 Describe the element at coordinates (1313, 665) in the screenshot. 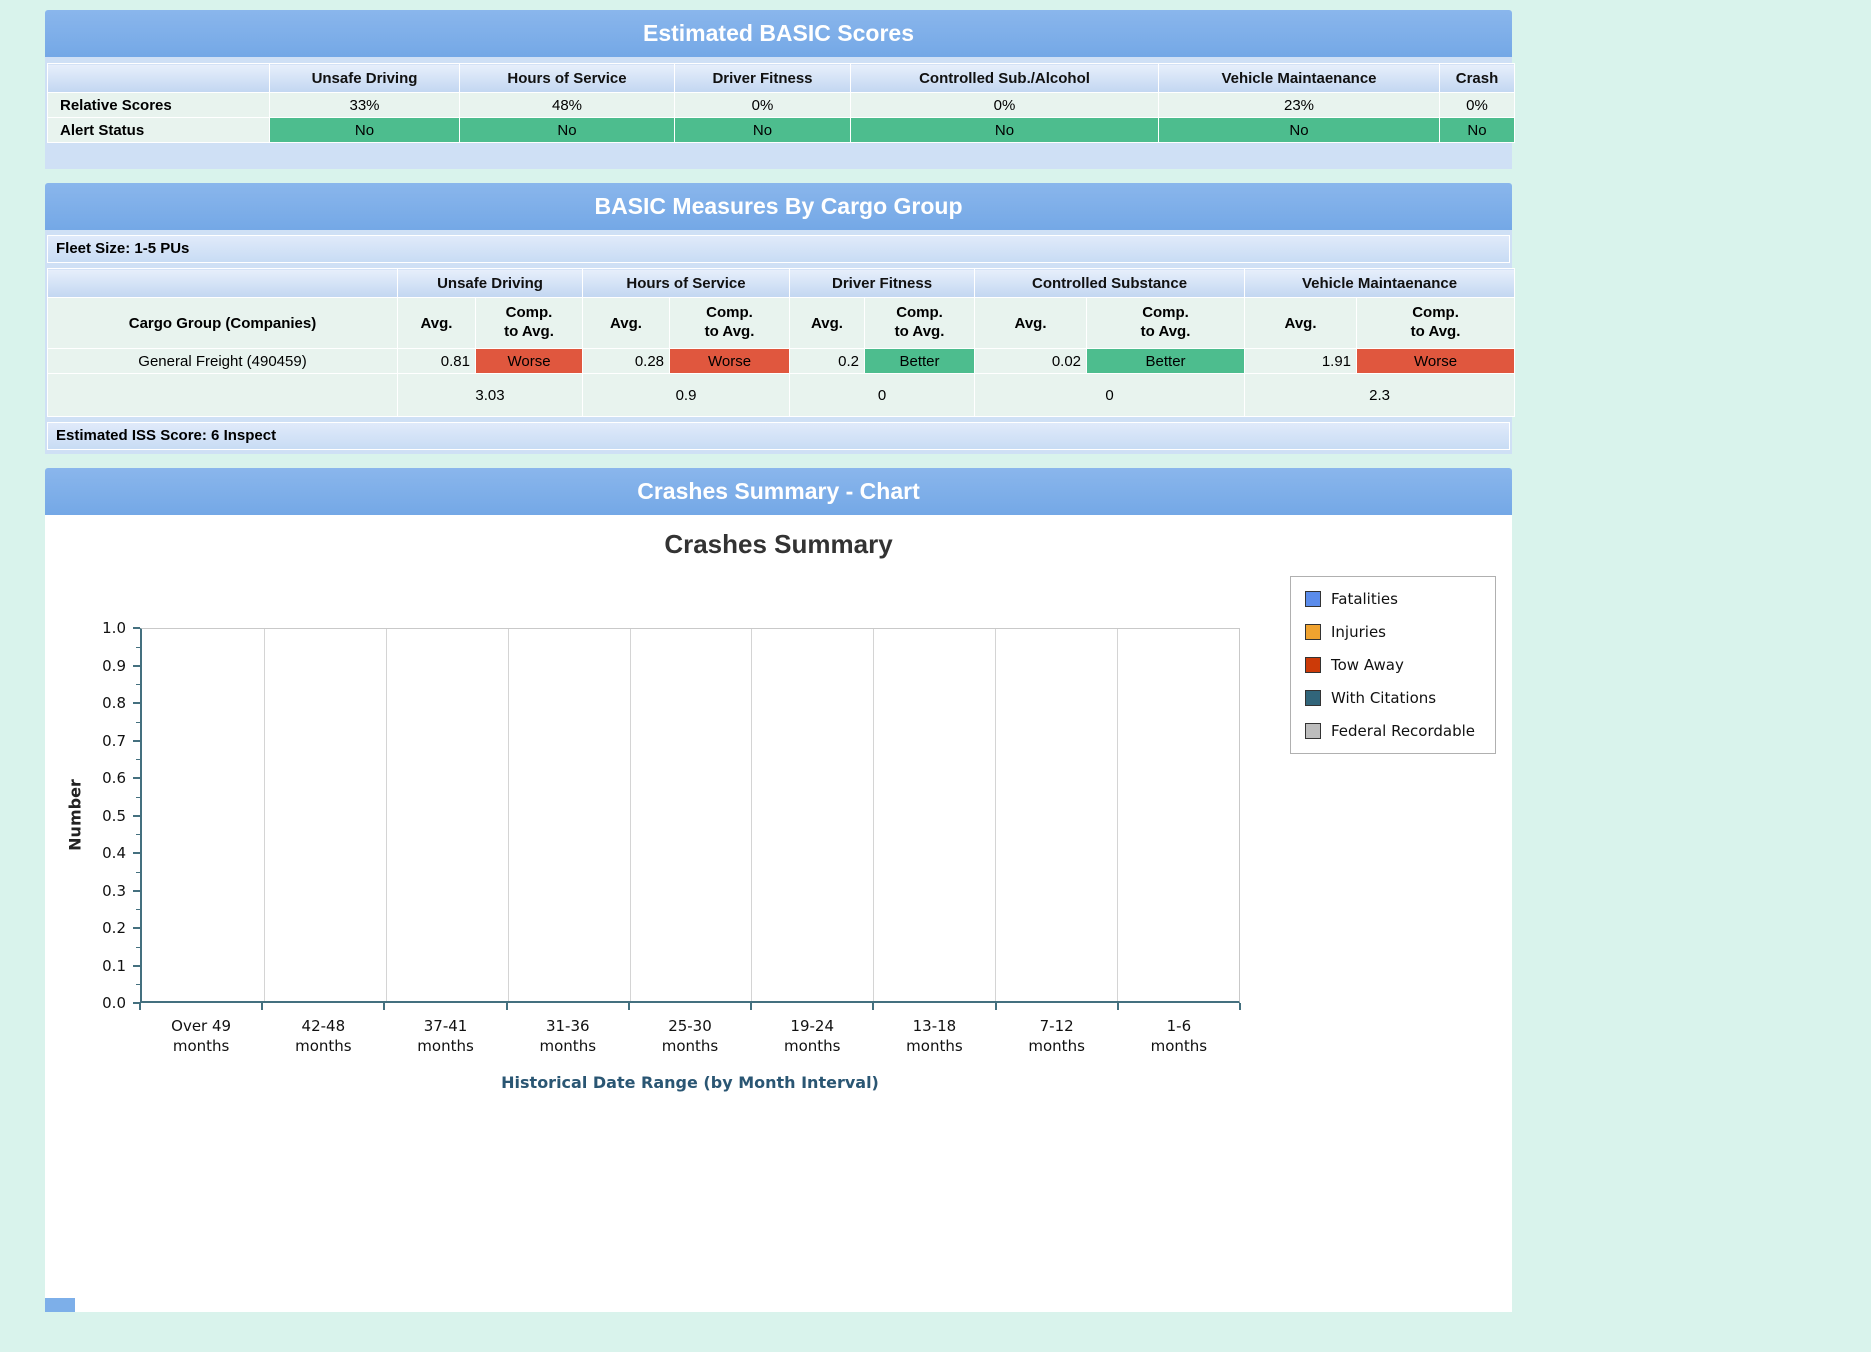

I see `tow-away-swatch-icon` at that location.